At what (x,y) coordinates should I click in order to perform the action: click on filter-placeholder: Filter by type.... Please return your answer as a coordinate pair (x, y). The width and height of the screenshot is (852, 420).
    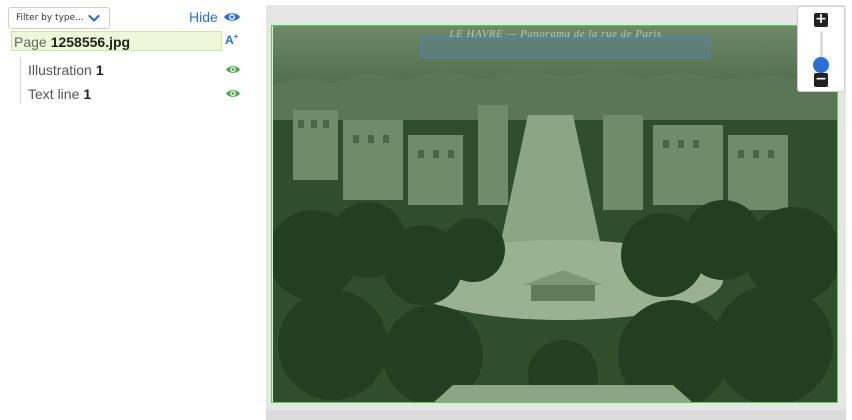
    Looking at the image, I should click on (50, 18).